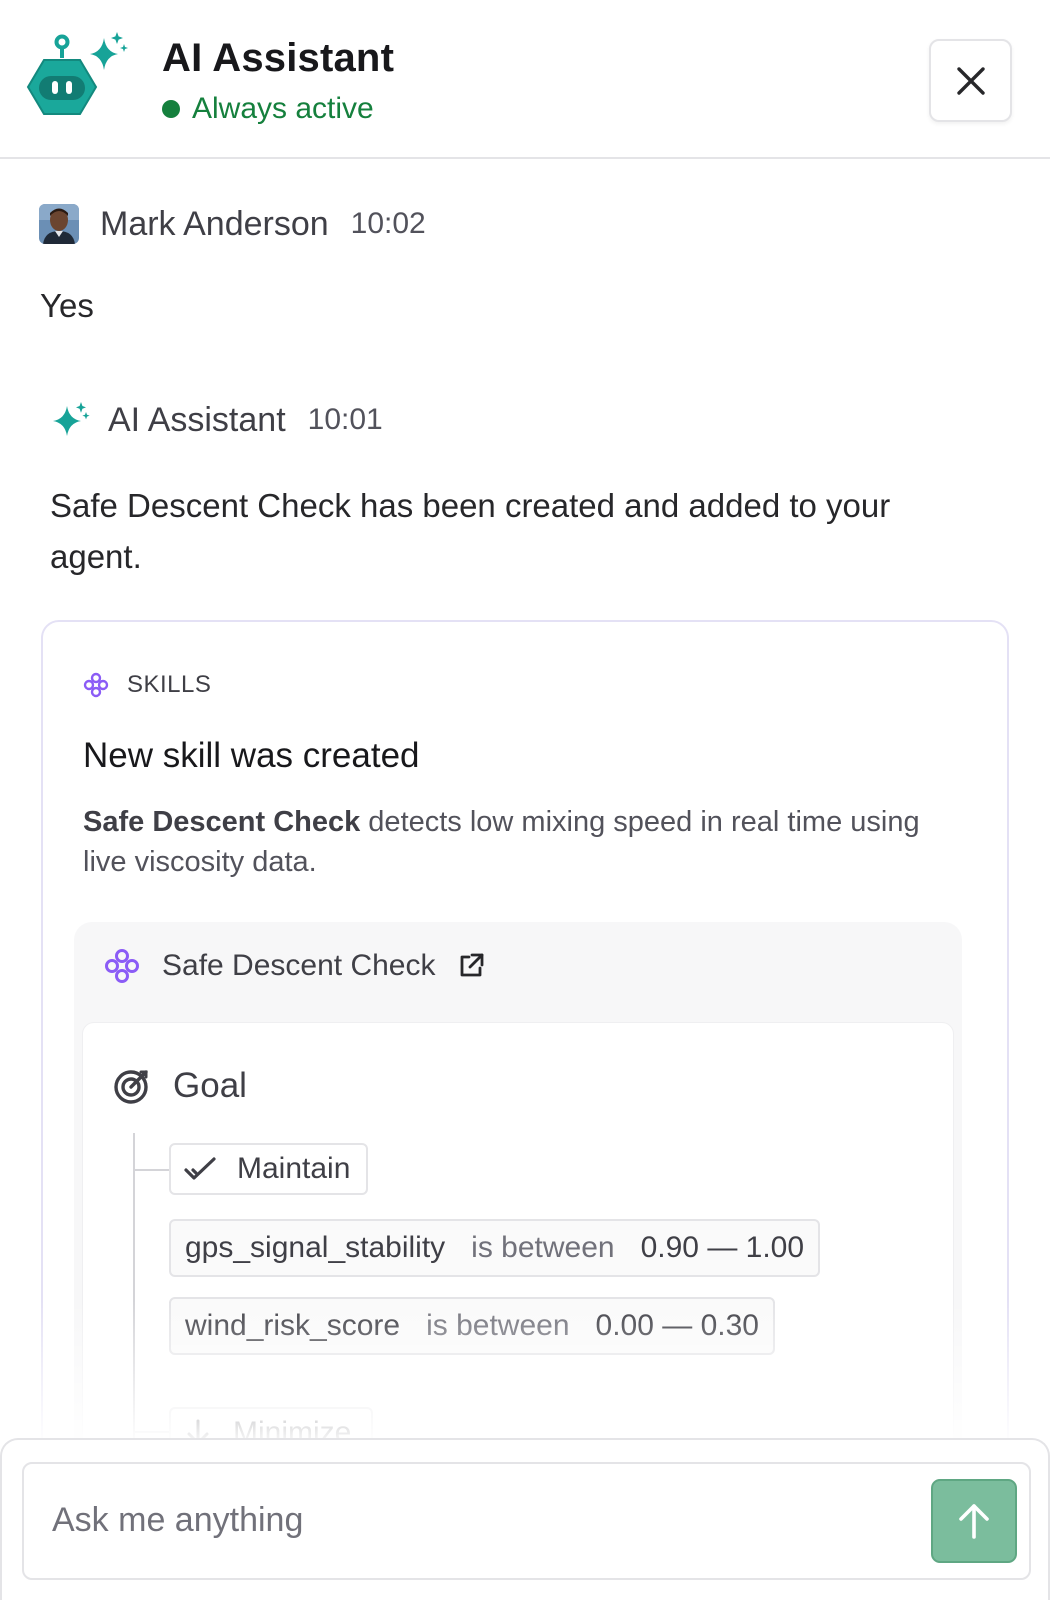 This screenshot has width=1050, height=1600. Describe the element at coordinates (315, 1247) in the screenshot. I see `condition-metric: gps_signal_stability` at that location.